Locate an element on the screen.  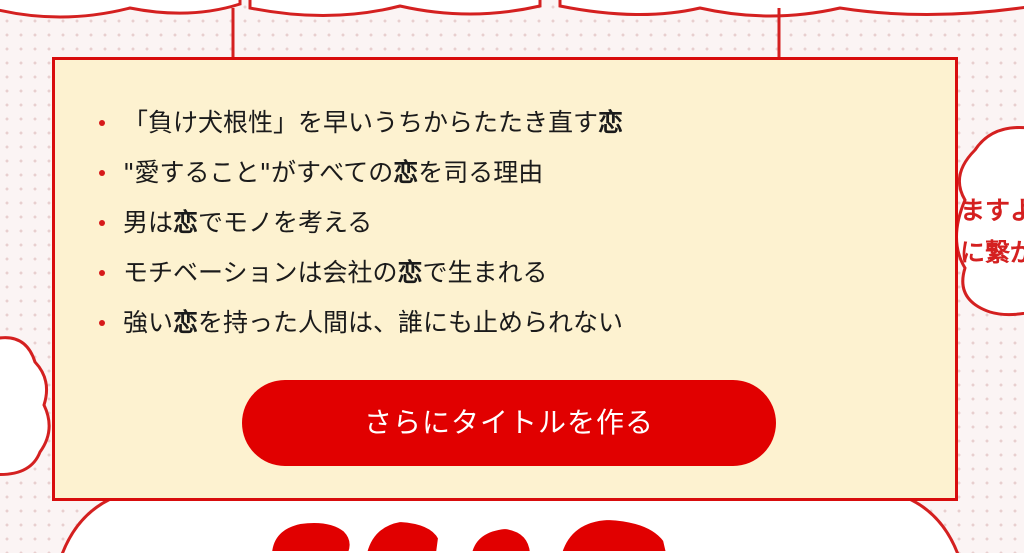
more-titles-button: さらにタイトルを作る is located at coordinates (509, 423).